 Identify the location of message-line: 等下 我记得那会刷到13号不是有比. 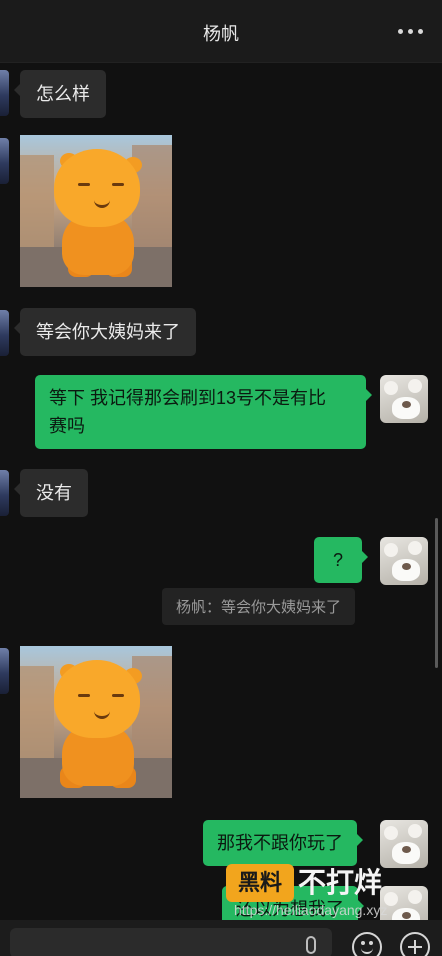
(188, 398).